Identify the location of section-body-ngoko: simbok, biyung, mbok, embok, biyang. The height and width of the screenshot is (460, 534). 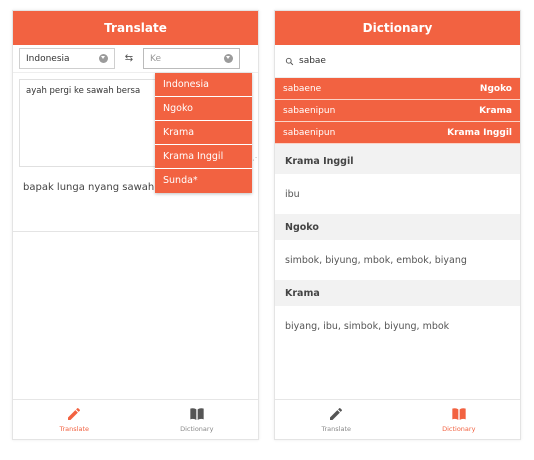
(376, 260).